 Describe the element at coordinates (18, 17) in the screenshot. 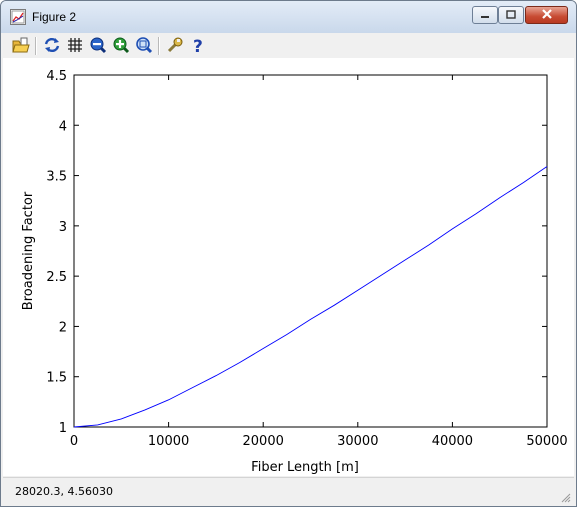

I see `figure-app-icon` at that location.